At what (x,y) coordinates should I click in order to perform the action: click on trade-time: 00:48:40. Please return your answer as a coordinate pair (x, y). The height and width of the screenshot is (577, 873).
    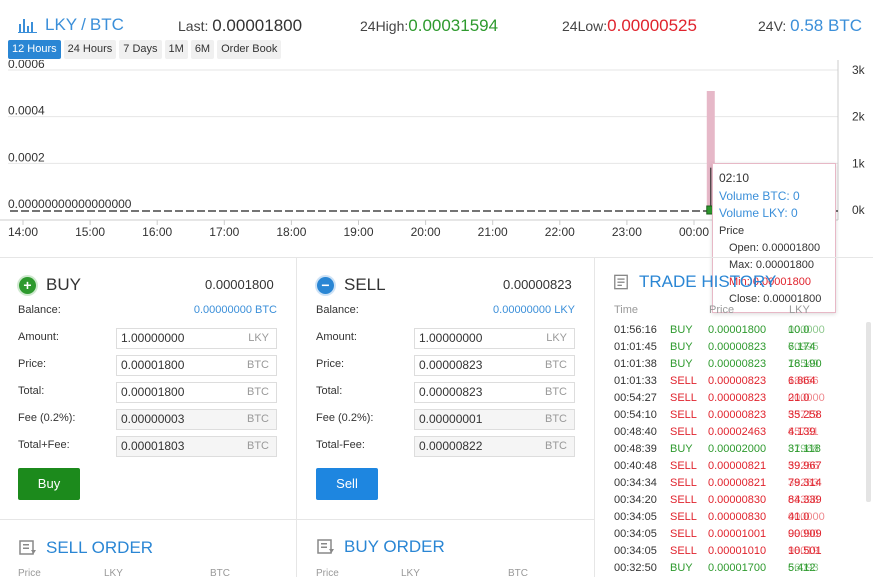
    Looking at the image, I should click on (635, 432).